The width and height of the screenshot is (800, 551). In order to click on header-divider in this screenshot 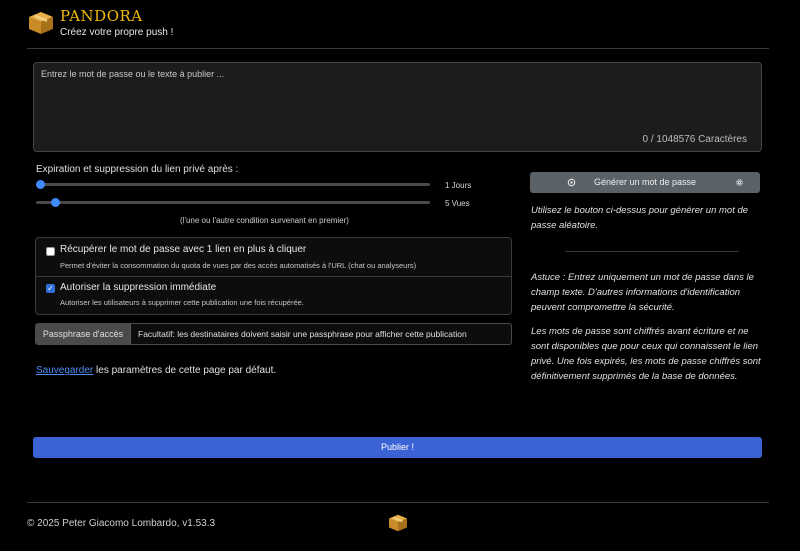, I will do `click(398, 48)`.